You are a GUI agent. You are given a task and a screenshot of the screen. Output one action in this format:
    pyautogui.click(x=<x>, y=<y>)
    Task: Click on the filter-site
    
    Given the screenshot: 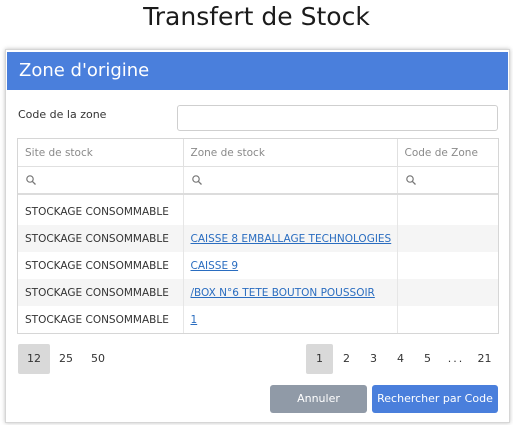 What is the action you would take?
    pyautogui.click(x=101, y=180)
    